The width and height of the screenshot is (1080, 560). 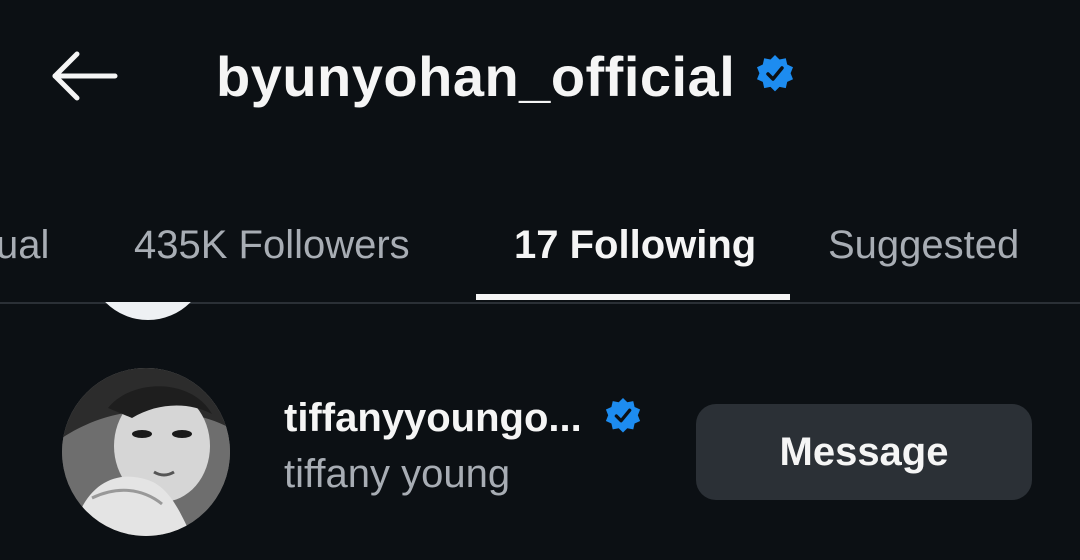 What do you see at coordinates (397, 474) in the screenshot?
I see `list-item-full-name: tiffany young` at bounding box center [397, 474].